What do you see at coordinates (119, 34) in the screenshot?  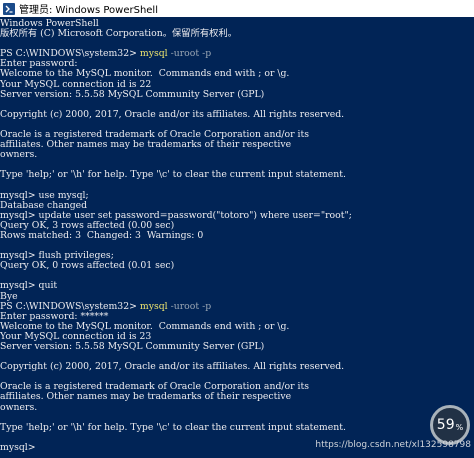 I see `console-text: 版权所有 (C) Microsoft Corporation。保留所有权利。` at bounding box center [119, 34].